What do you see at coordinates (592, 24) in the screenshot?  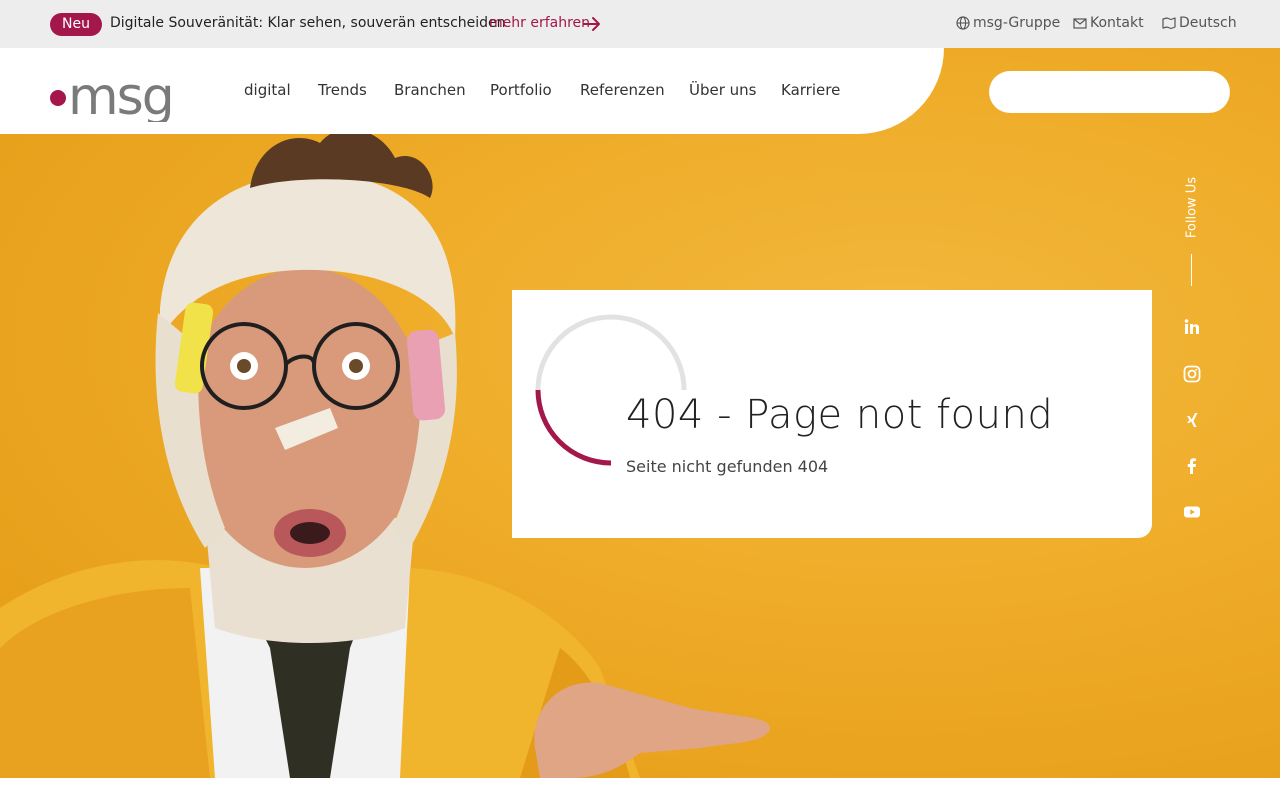 I see `arrow-right-icon` at bounding box center [592, 24].